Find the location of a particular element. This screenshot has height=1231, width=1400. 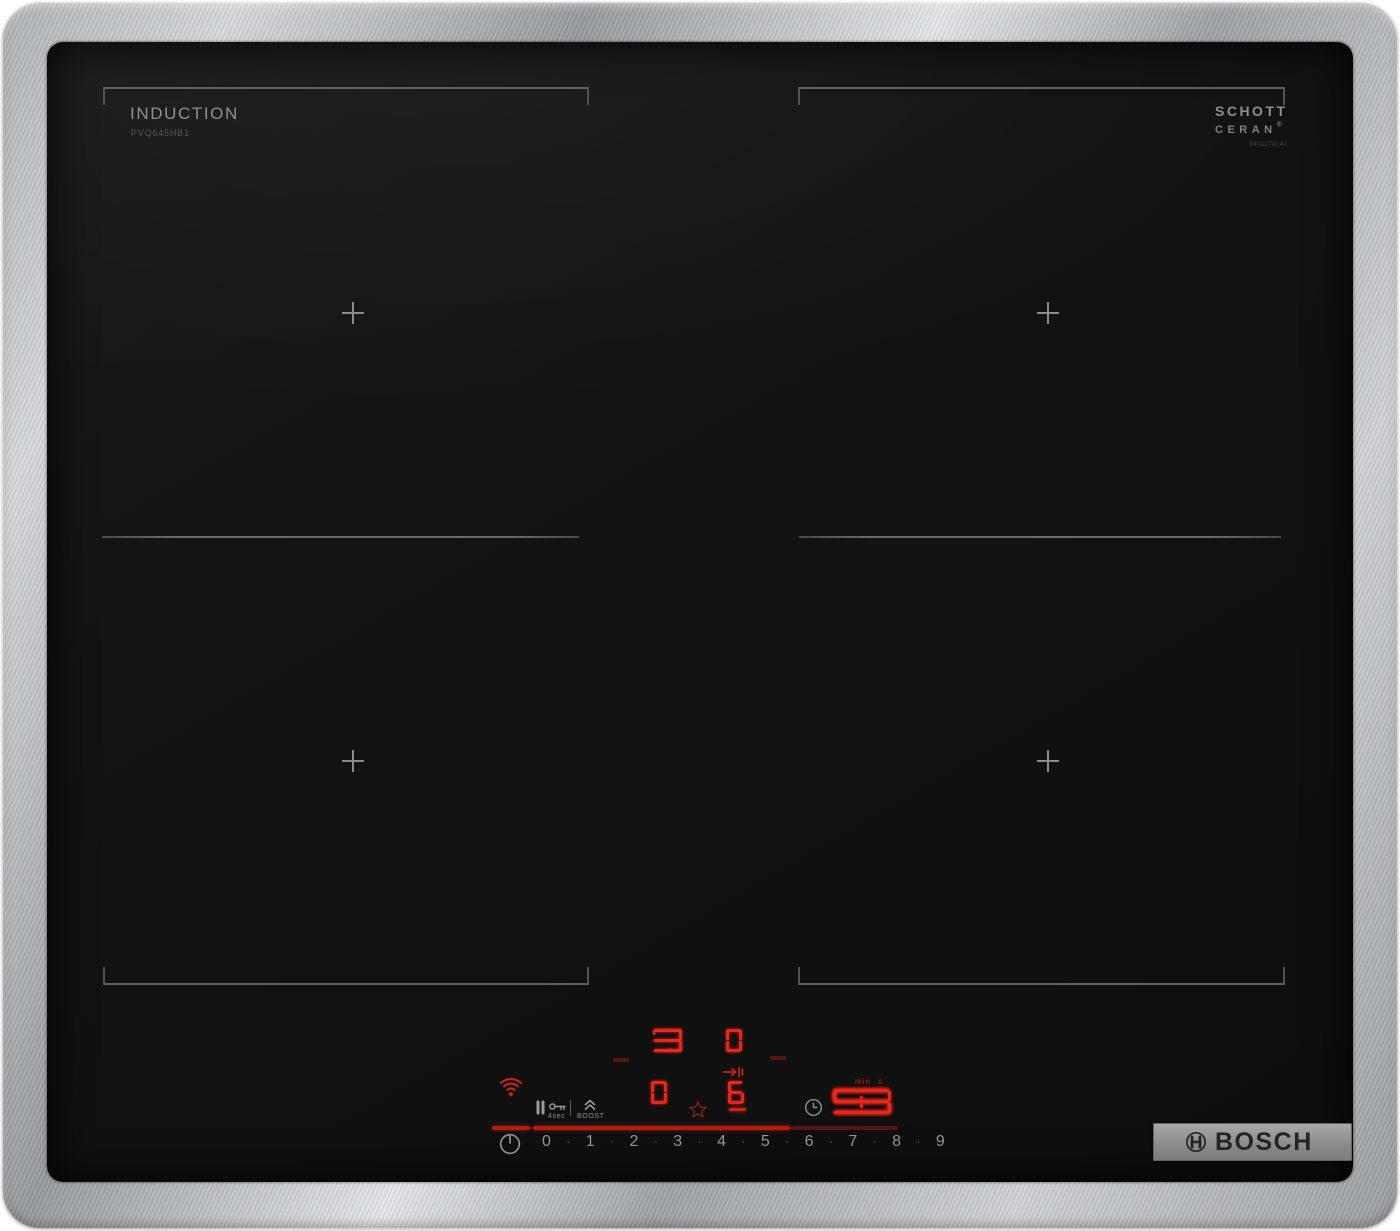

zone-divider-right is located at coordinates (1040, 537).